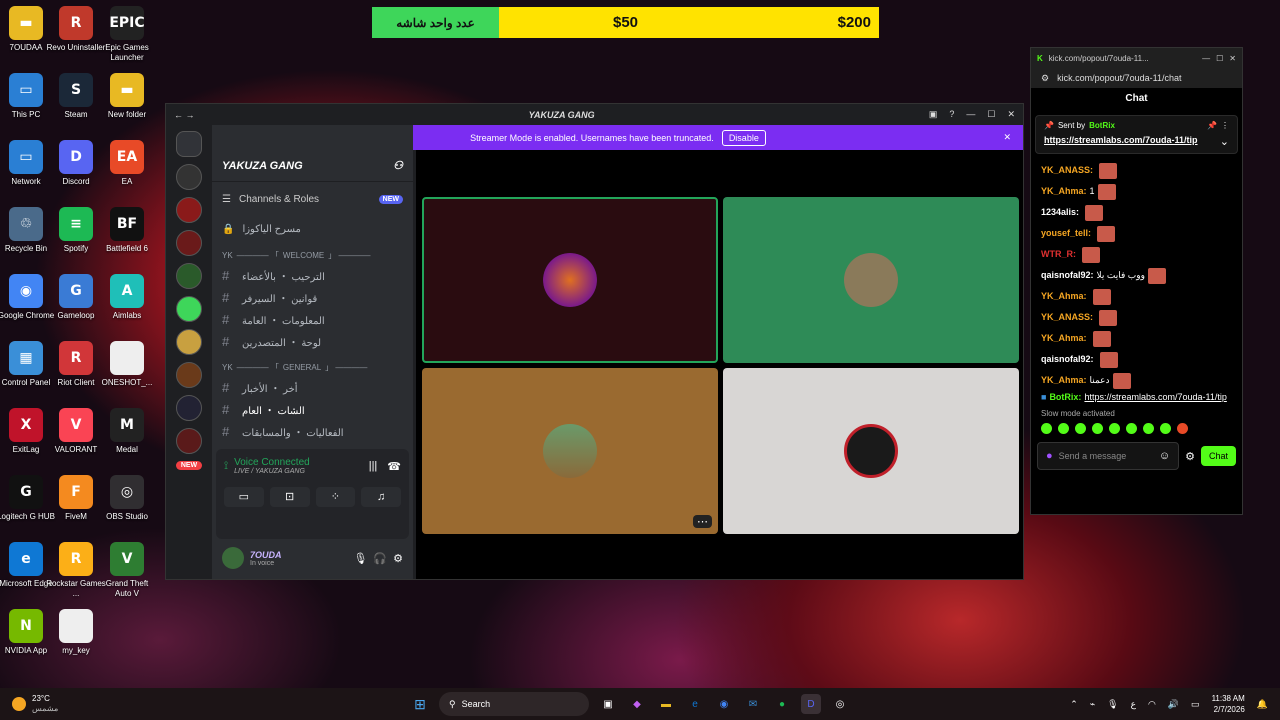  I want to click on desktop-icon: ▬ New folder, so click(127, 96).